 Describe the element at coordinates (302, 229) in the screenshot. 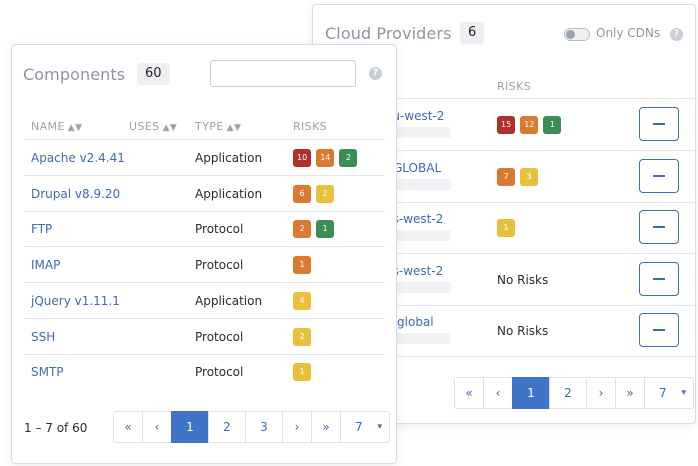

I see `risk-badge-high: 2` at that location.